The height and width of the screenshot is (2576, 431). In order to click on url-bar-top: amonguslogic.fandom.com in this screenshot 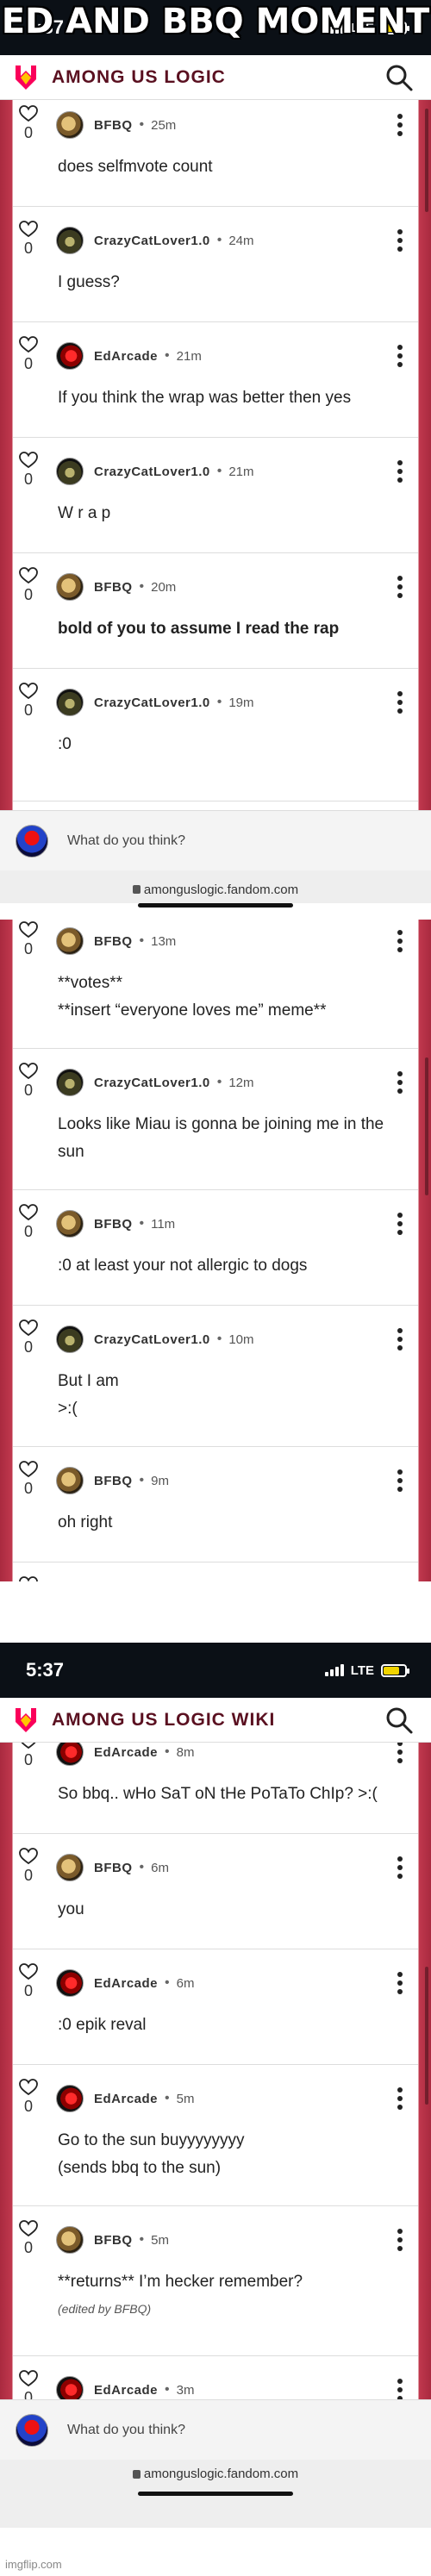, I will do `click(215, 890)`.